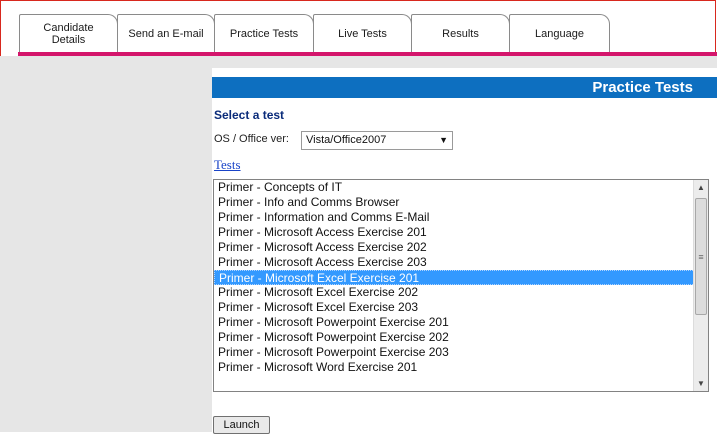  I want to click on tab-label: Results, so click(460, 33).